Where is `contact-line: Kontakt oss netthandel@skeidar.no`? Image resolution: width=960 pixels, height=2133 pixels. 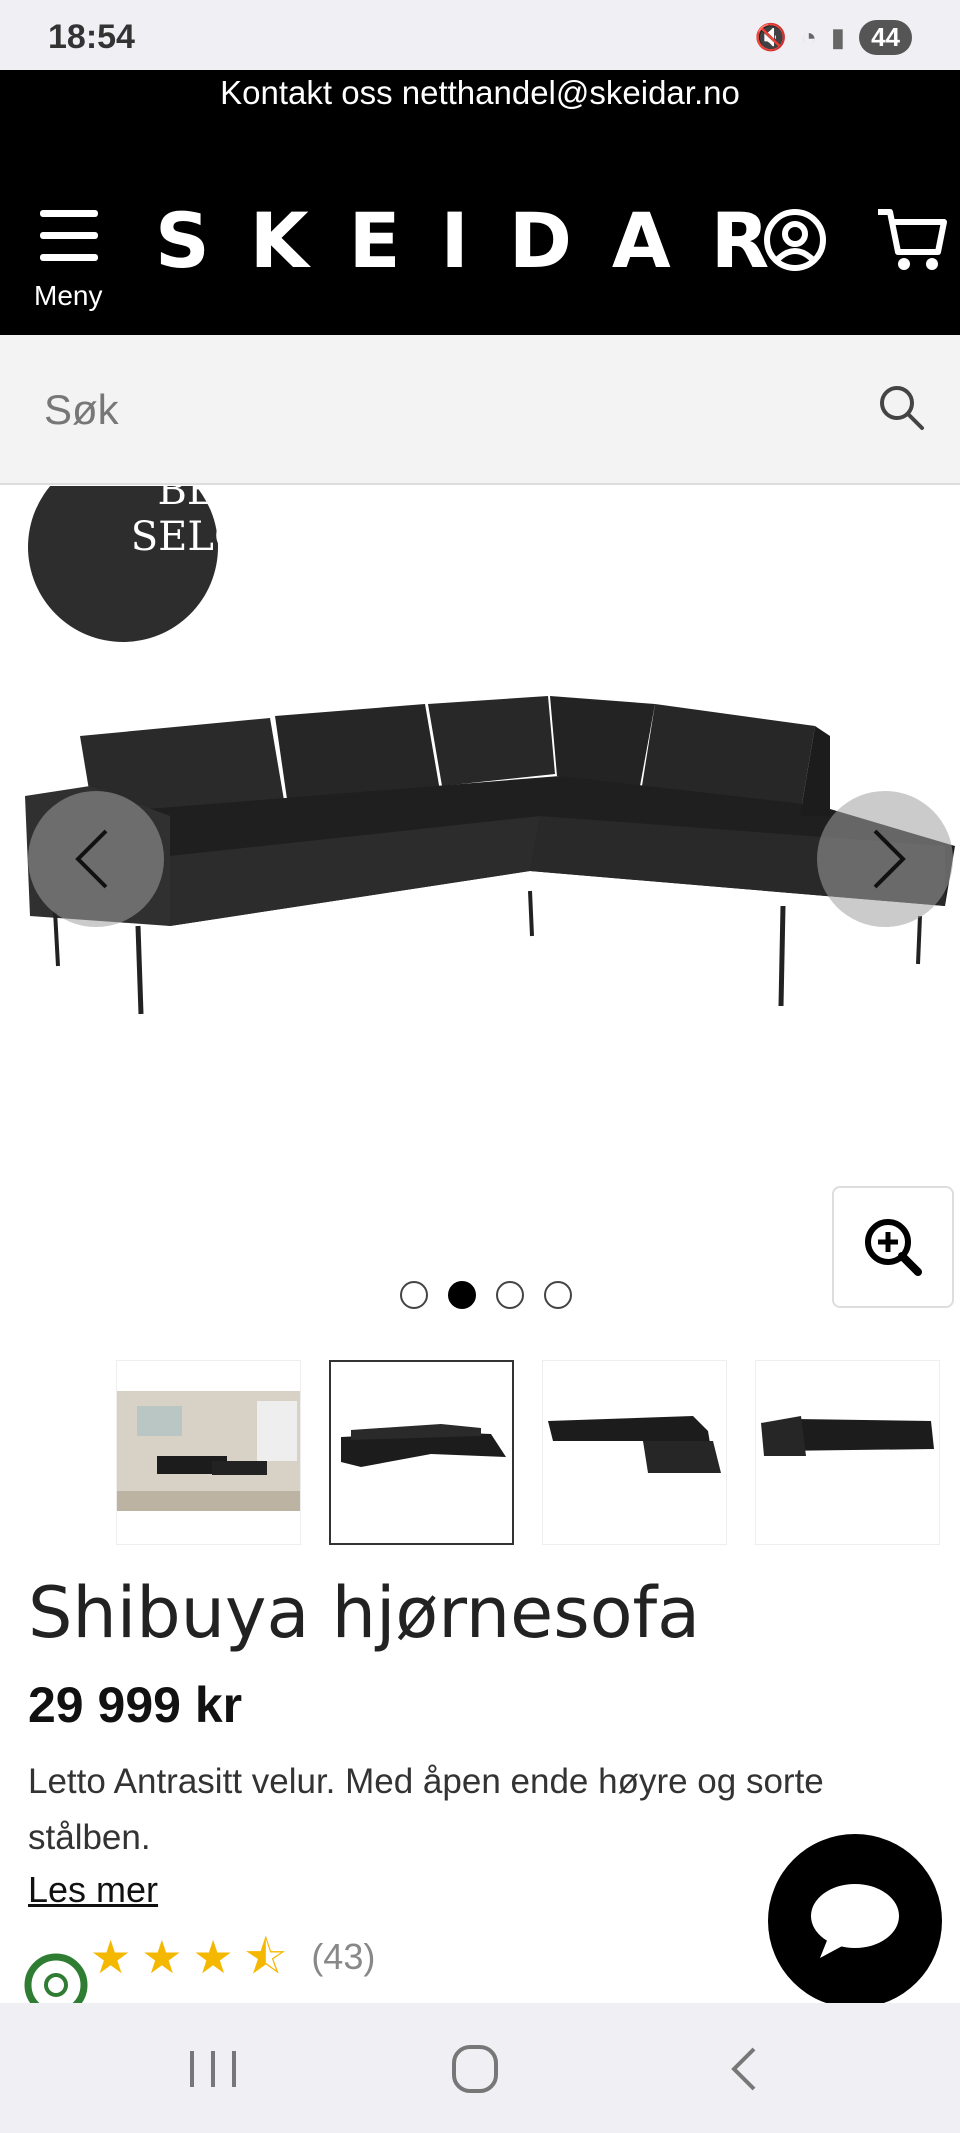 contact-line: Kontakt oss netthandel@skeidar.no is located at coordinates (480, 93).